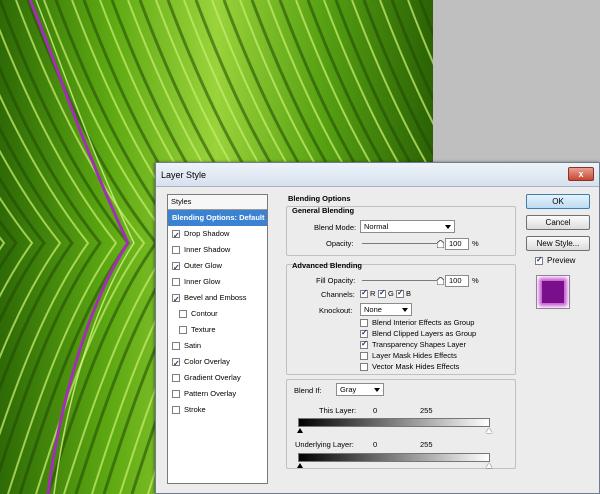  I want to click on style-item-label: Stroke, so click(195, 409).